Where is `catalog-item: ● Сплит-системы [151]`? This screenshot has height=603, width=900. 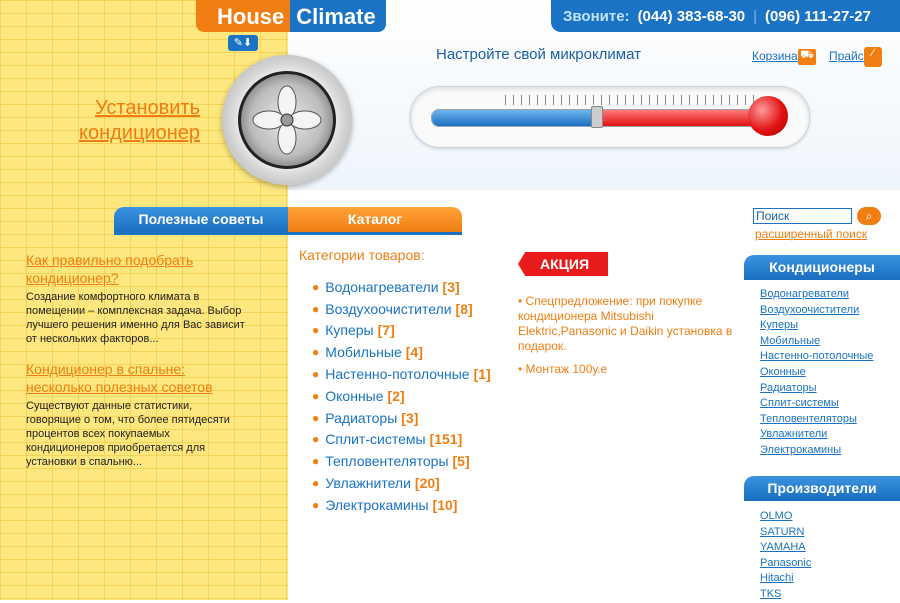
catalog-item: ● Сплит-системы [151] is located at coordinates (401, 440).